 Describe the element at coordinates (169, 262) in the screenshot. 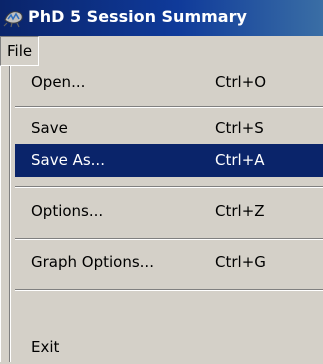

I see `menu-item-graph-options: Graph Options... Ctrl+G` at that location.